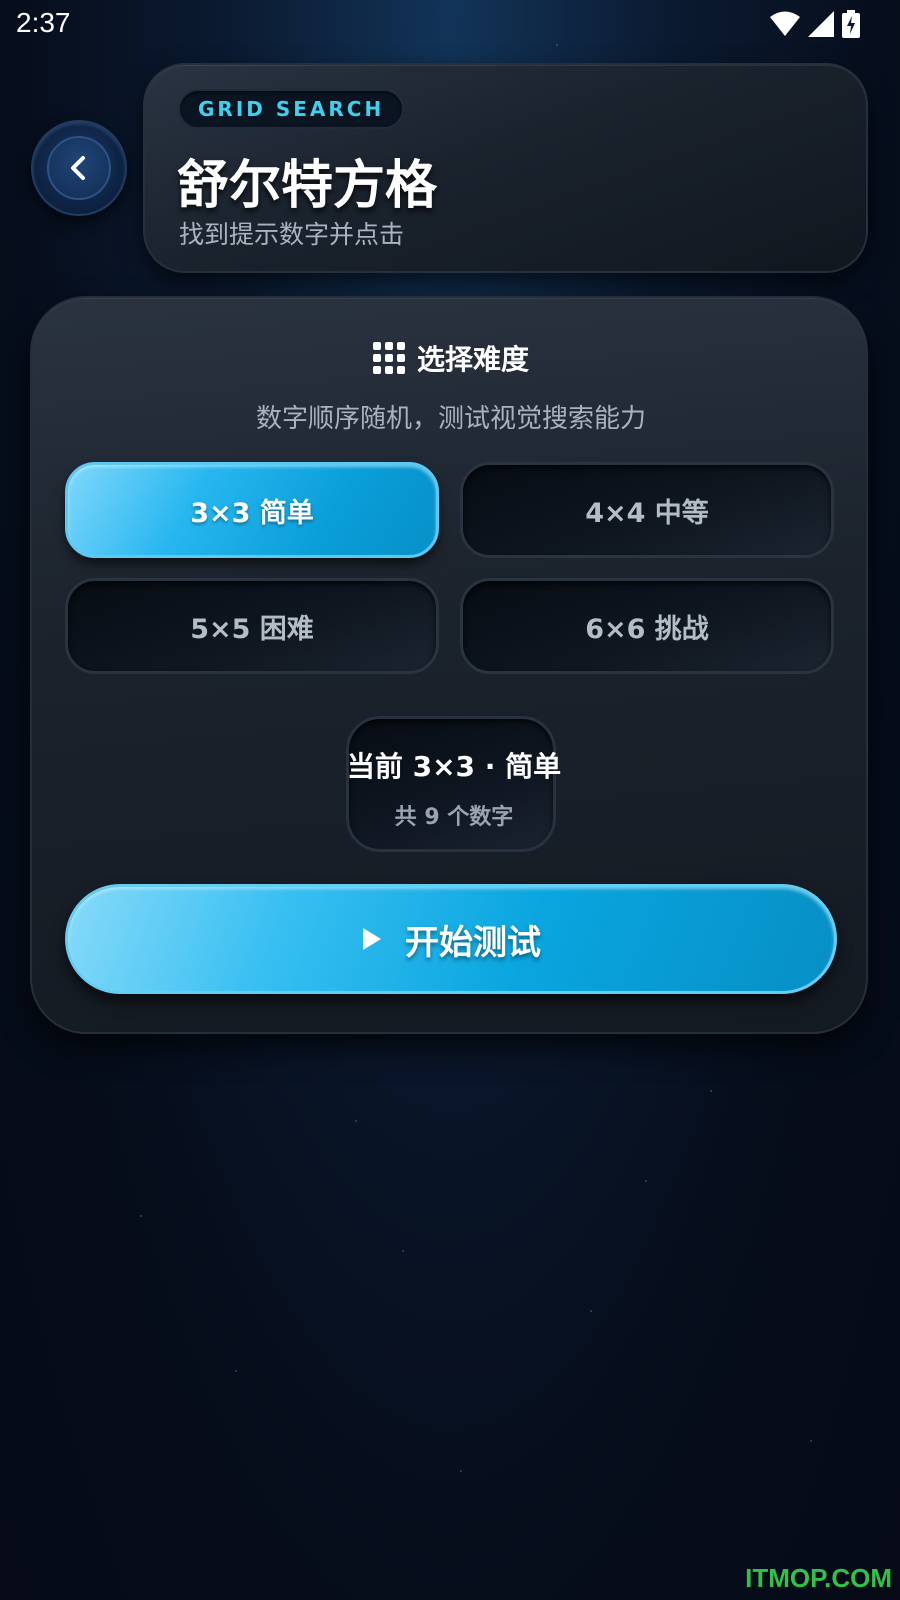 The width and height of the screenshot is (900, 1600). What do you see at coordinates (252, 626) in the screenshot?
I see `difficulty-option-5x5: 5×5 困难` at bounding box center [252, 626].